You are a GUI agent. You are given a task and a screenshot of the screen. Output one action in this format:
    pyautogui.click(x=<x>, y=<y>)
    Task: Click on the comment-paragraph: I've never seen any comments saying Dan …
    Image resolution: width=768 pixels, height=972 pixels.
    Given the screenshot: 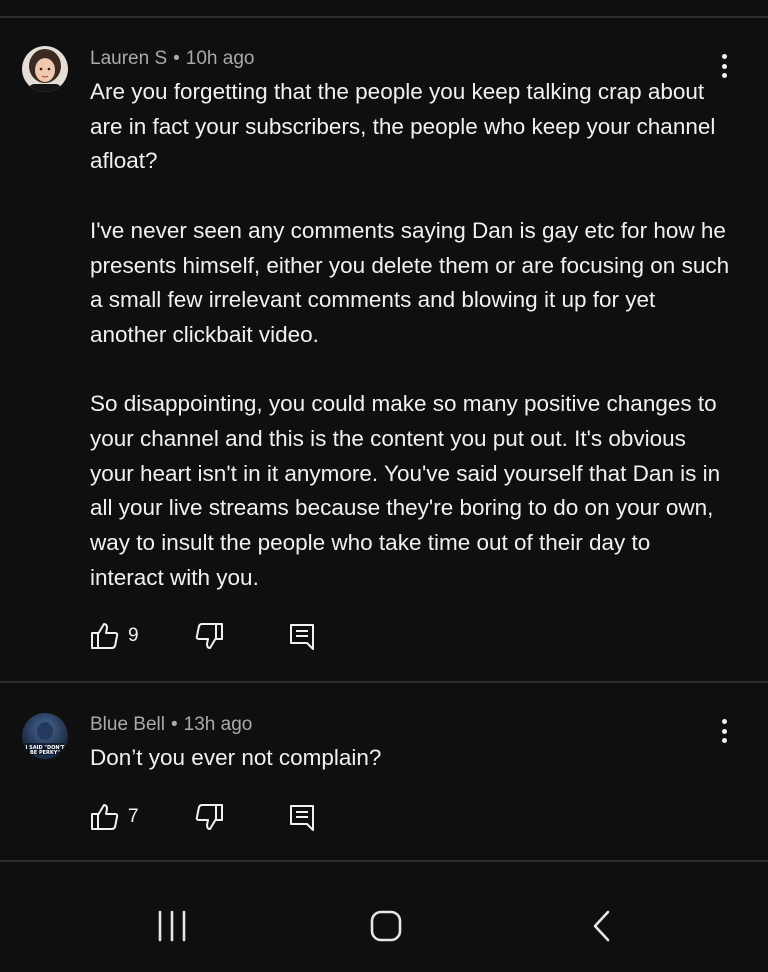 What is the action you would take?
    pyautogui.click(x=410, y=282)
    